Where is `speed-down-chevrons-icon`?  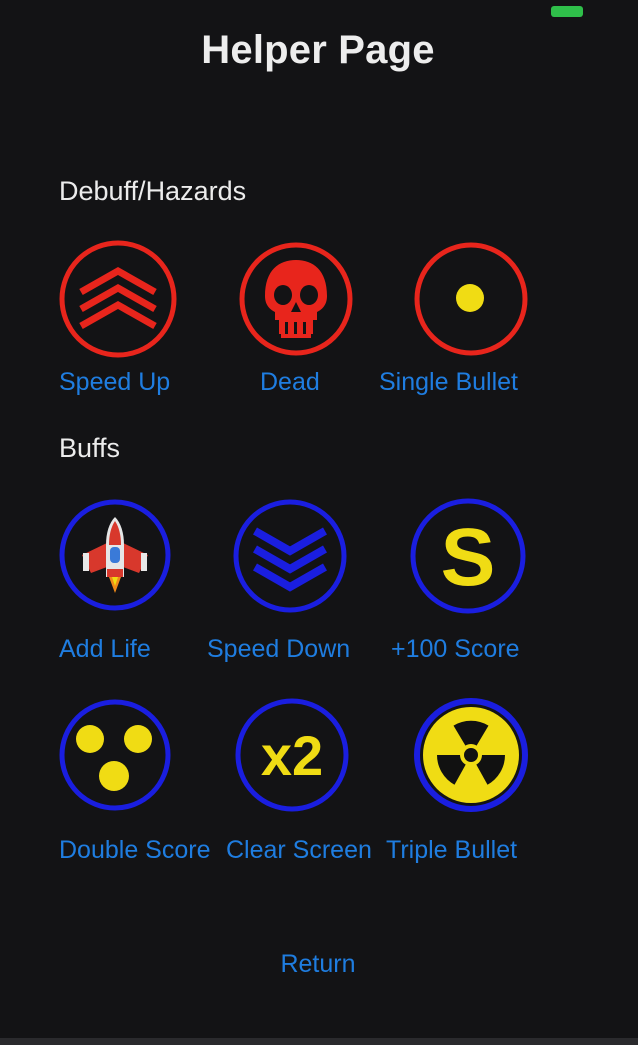
speed-down-chevrons-icon is located at coordinates (290, 556).